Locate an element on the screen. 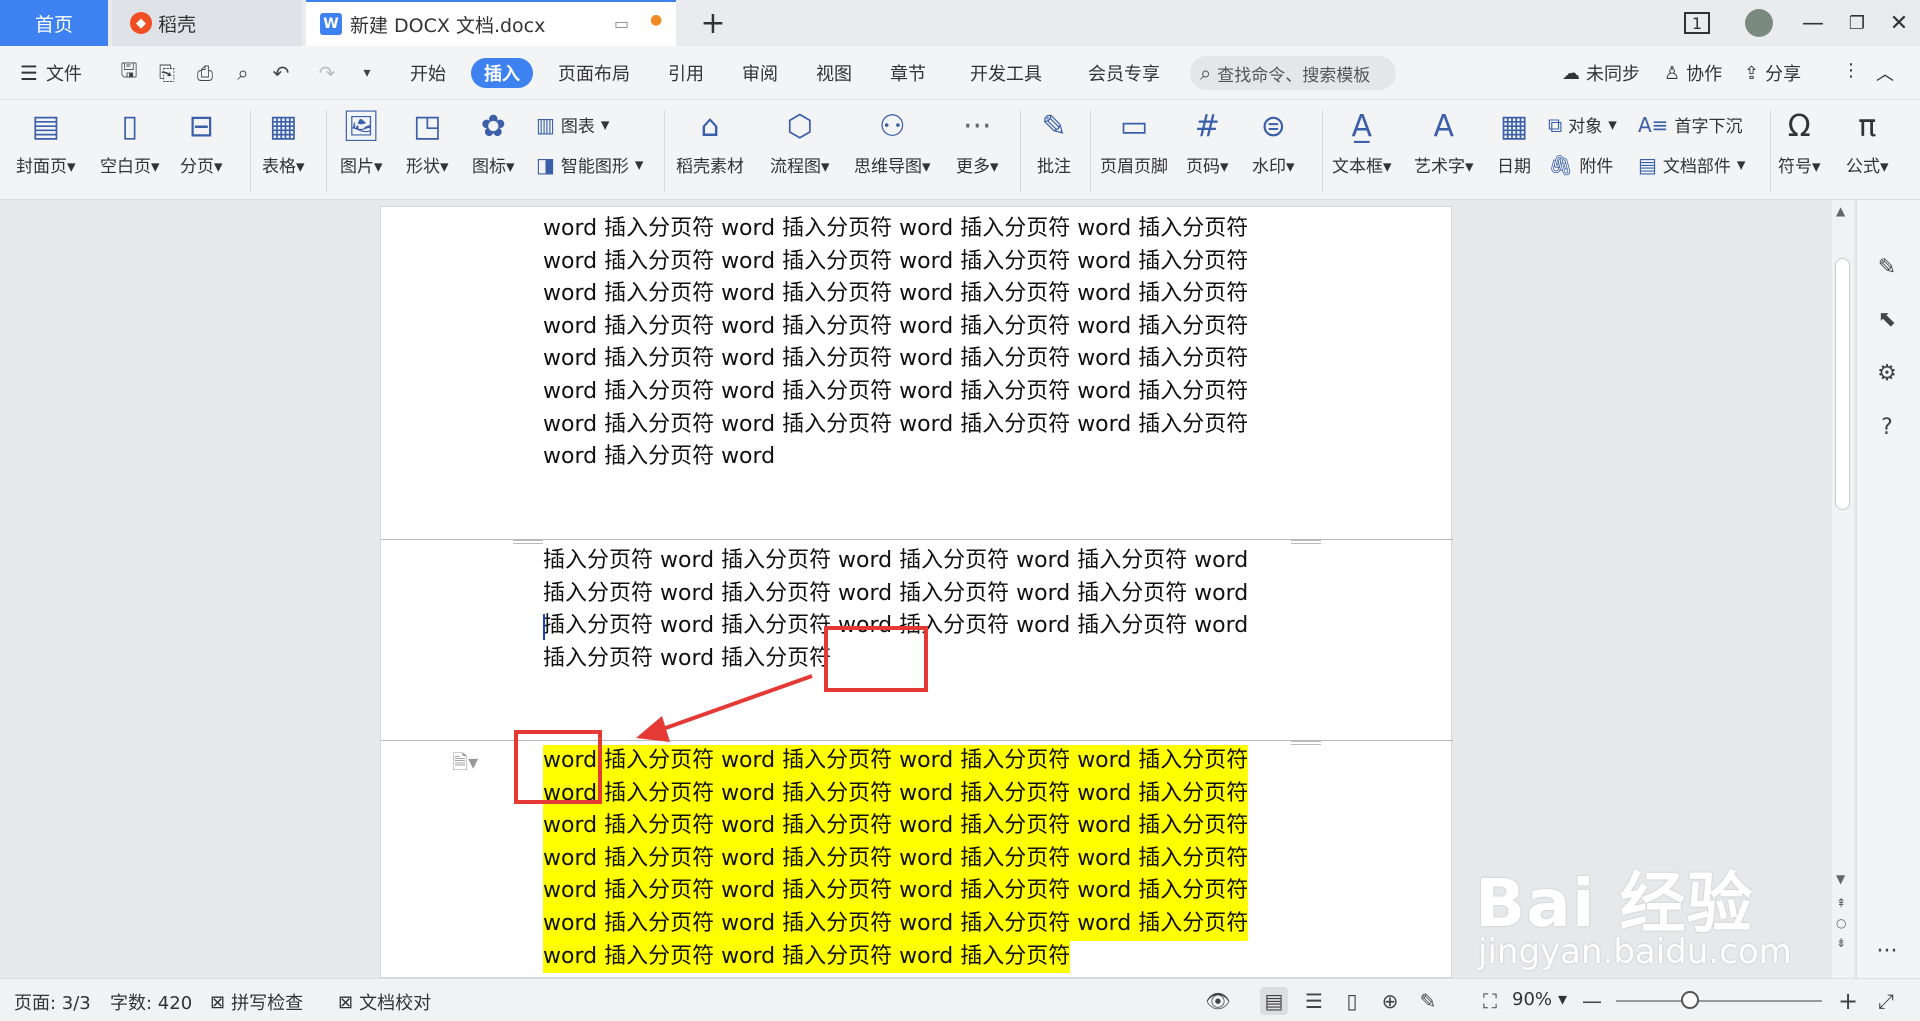 This screenshot has height=1021, width=1920. undo-icon: ↶ is located at coordinates (281, 73).